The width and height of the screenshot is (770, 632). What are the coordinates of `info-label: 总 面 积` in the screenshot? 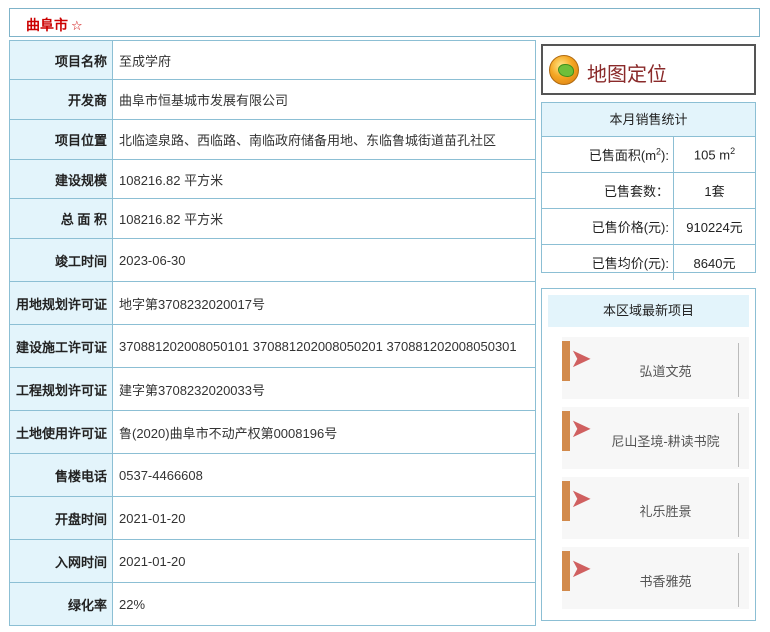 It's located at (61, 218).